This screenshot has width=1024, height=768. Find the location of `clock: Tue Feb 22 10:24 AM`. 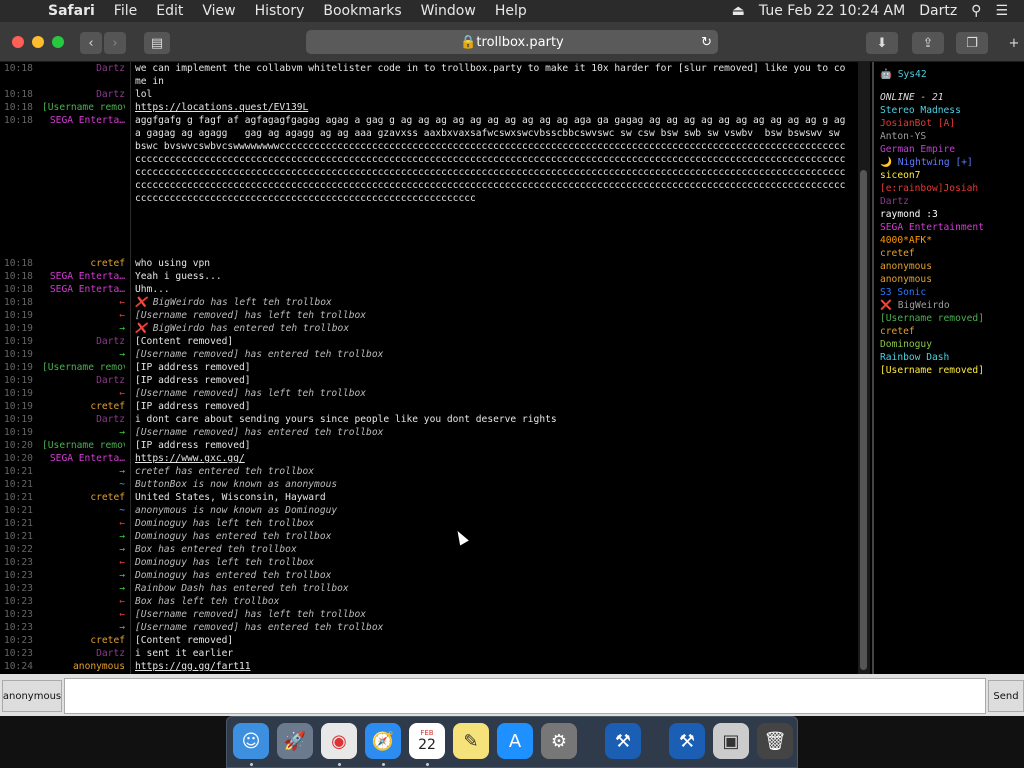

clock: Tue Feb 22 10:24 AM is located at coordinates (832, 11).